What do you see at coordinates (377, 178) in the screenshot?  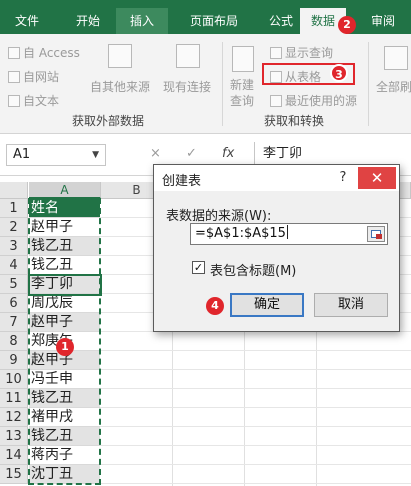 I see `close-icon: ✕` at bounding box center [377, 178].